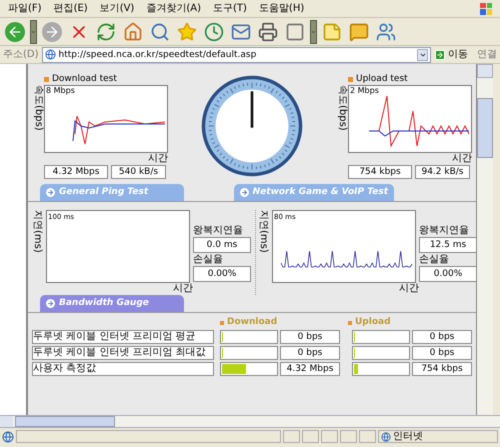  What do you see at coordinates (123, 369) in the screenshot?
I see `row-label: 사용자 측정값` at bounding box center [123, 369].